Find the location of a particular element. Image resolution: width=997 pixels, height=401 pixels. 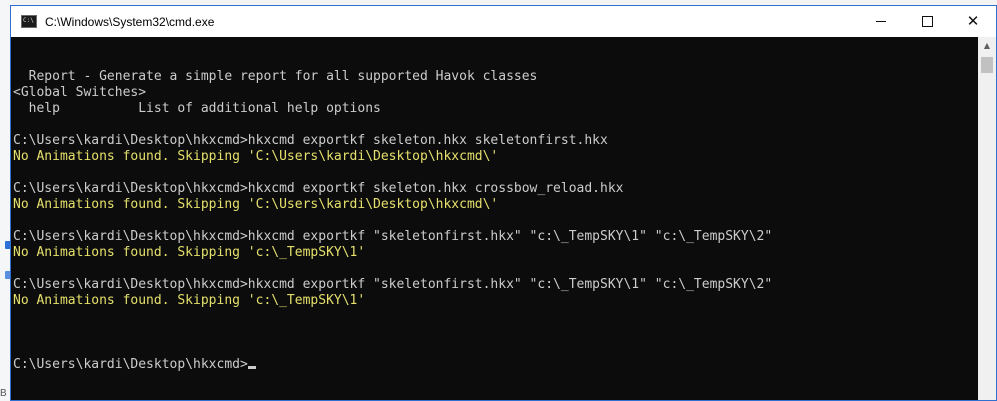

minimize-icon is located at coordinates (881, 21).